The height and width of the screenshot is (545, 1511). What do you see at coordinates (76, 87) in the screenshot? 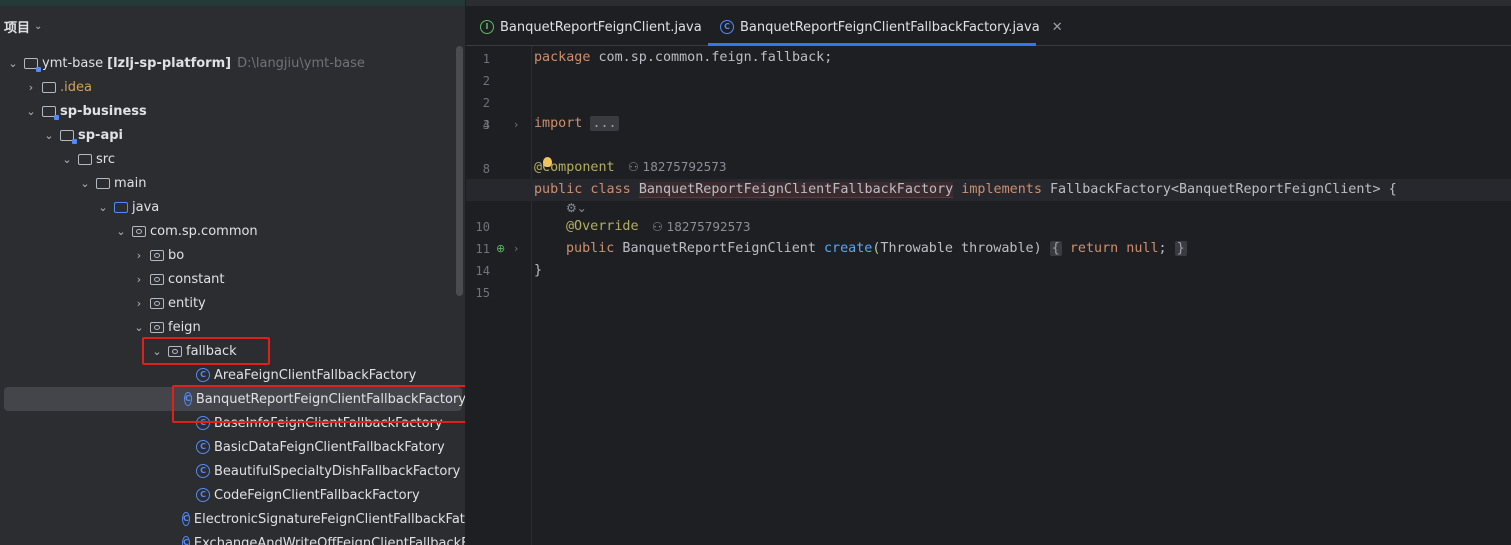
I see `tree-item-label: .idea` at bounding box center [76, 87].